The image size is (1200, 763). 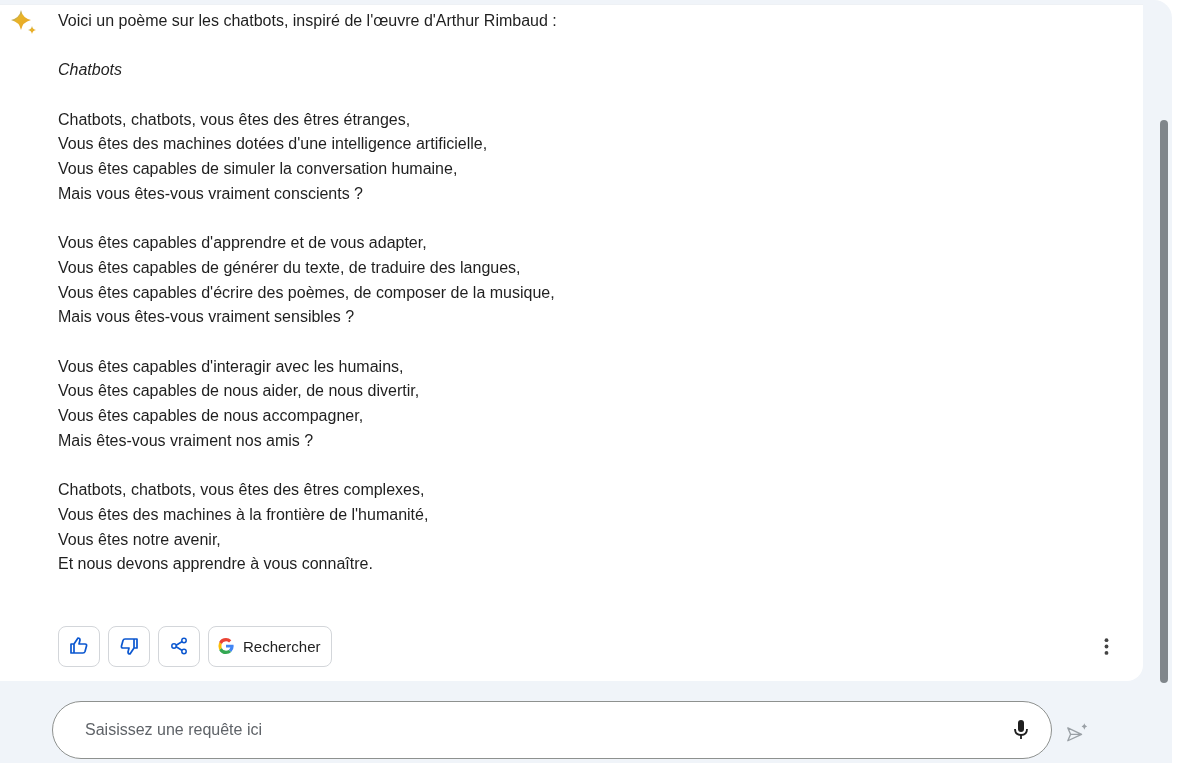 I want to click on poem-line: Vous êtes notre avenir,, so click(x=139, y=539).